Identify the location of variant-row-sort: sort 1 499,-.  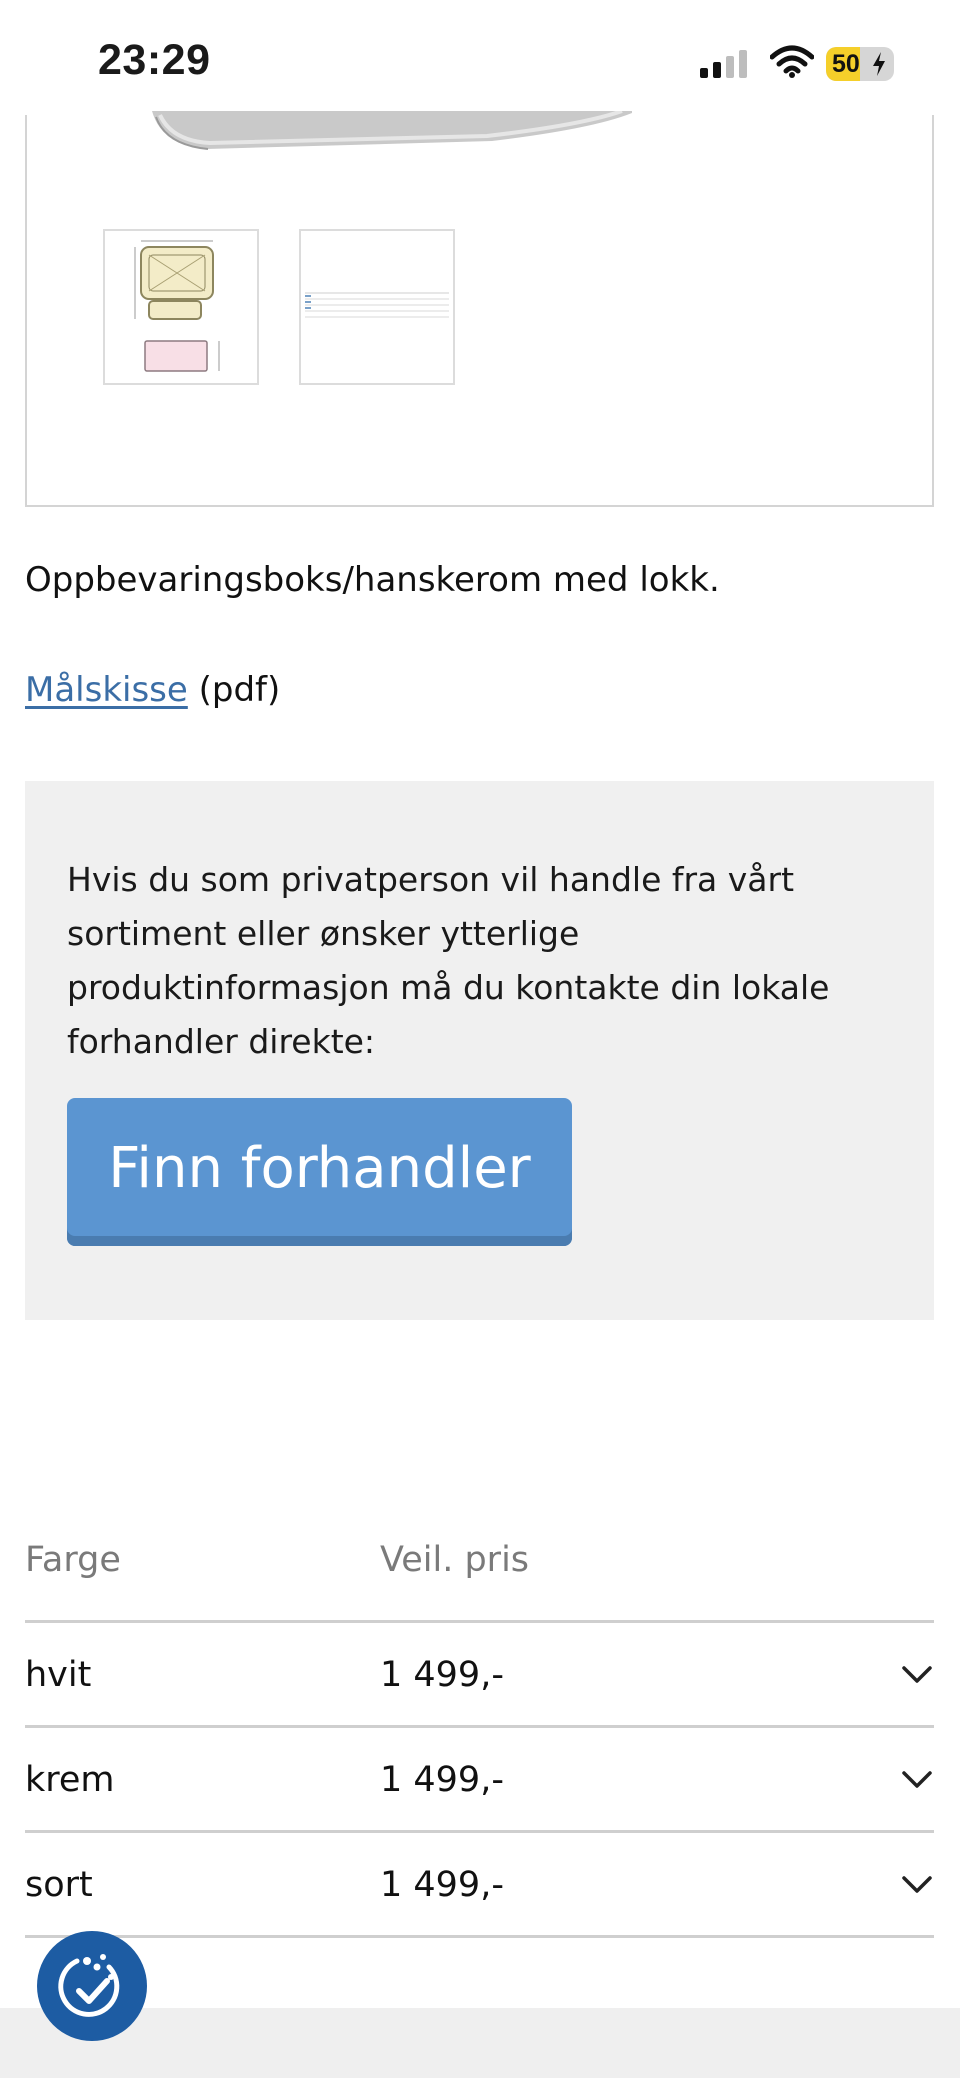
(479, 1885).